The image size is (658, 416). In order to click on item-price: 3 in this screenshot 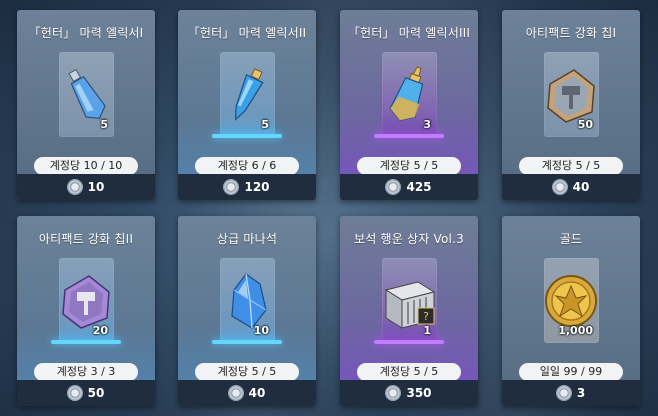, I will do `click(581, 393)`.